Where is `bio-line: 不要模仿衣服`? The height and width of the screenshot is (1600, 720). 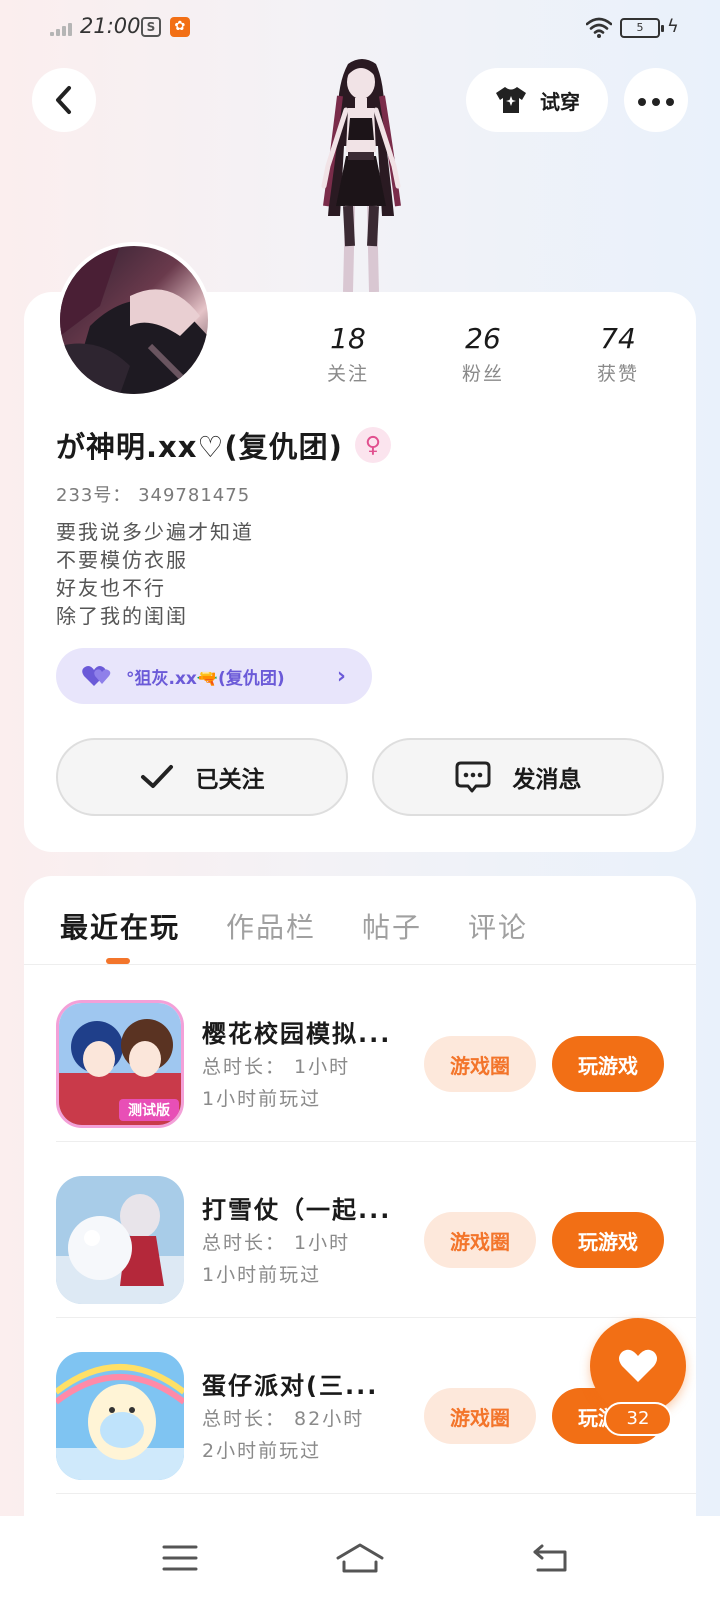
bio-line: 不要模仿衣服 is located at coordinates (122, 560).